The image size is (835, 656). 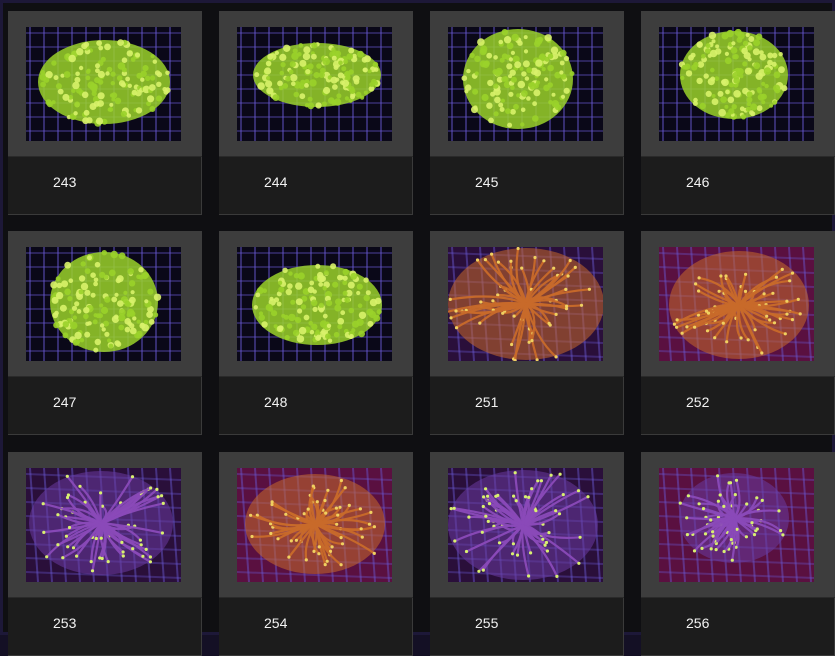 What do you see at coordinates (487, 182) in the screenshot?
I see `item-number: 245` at bounding box center [487, 182].